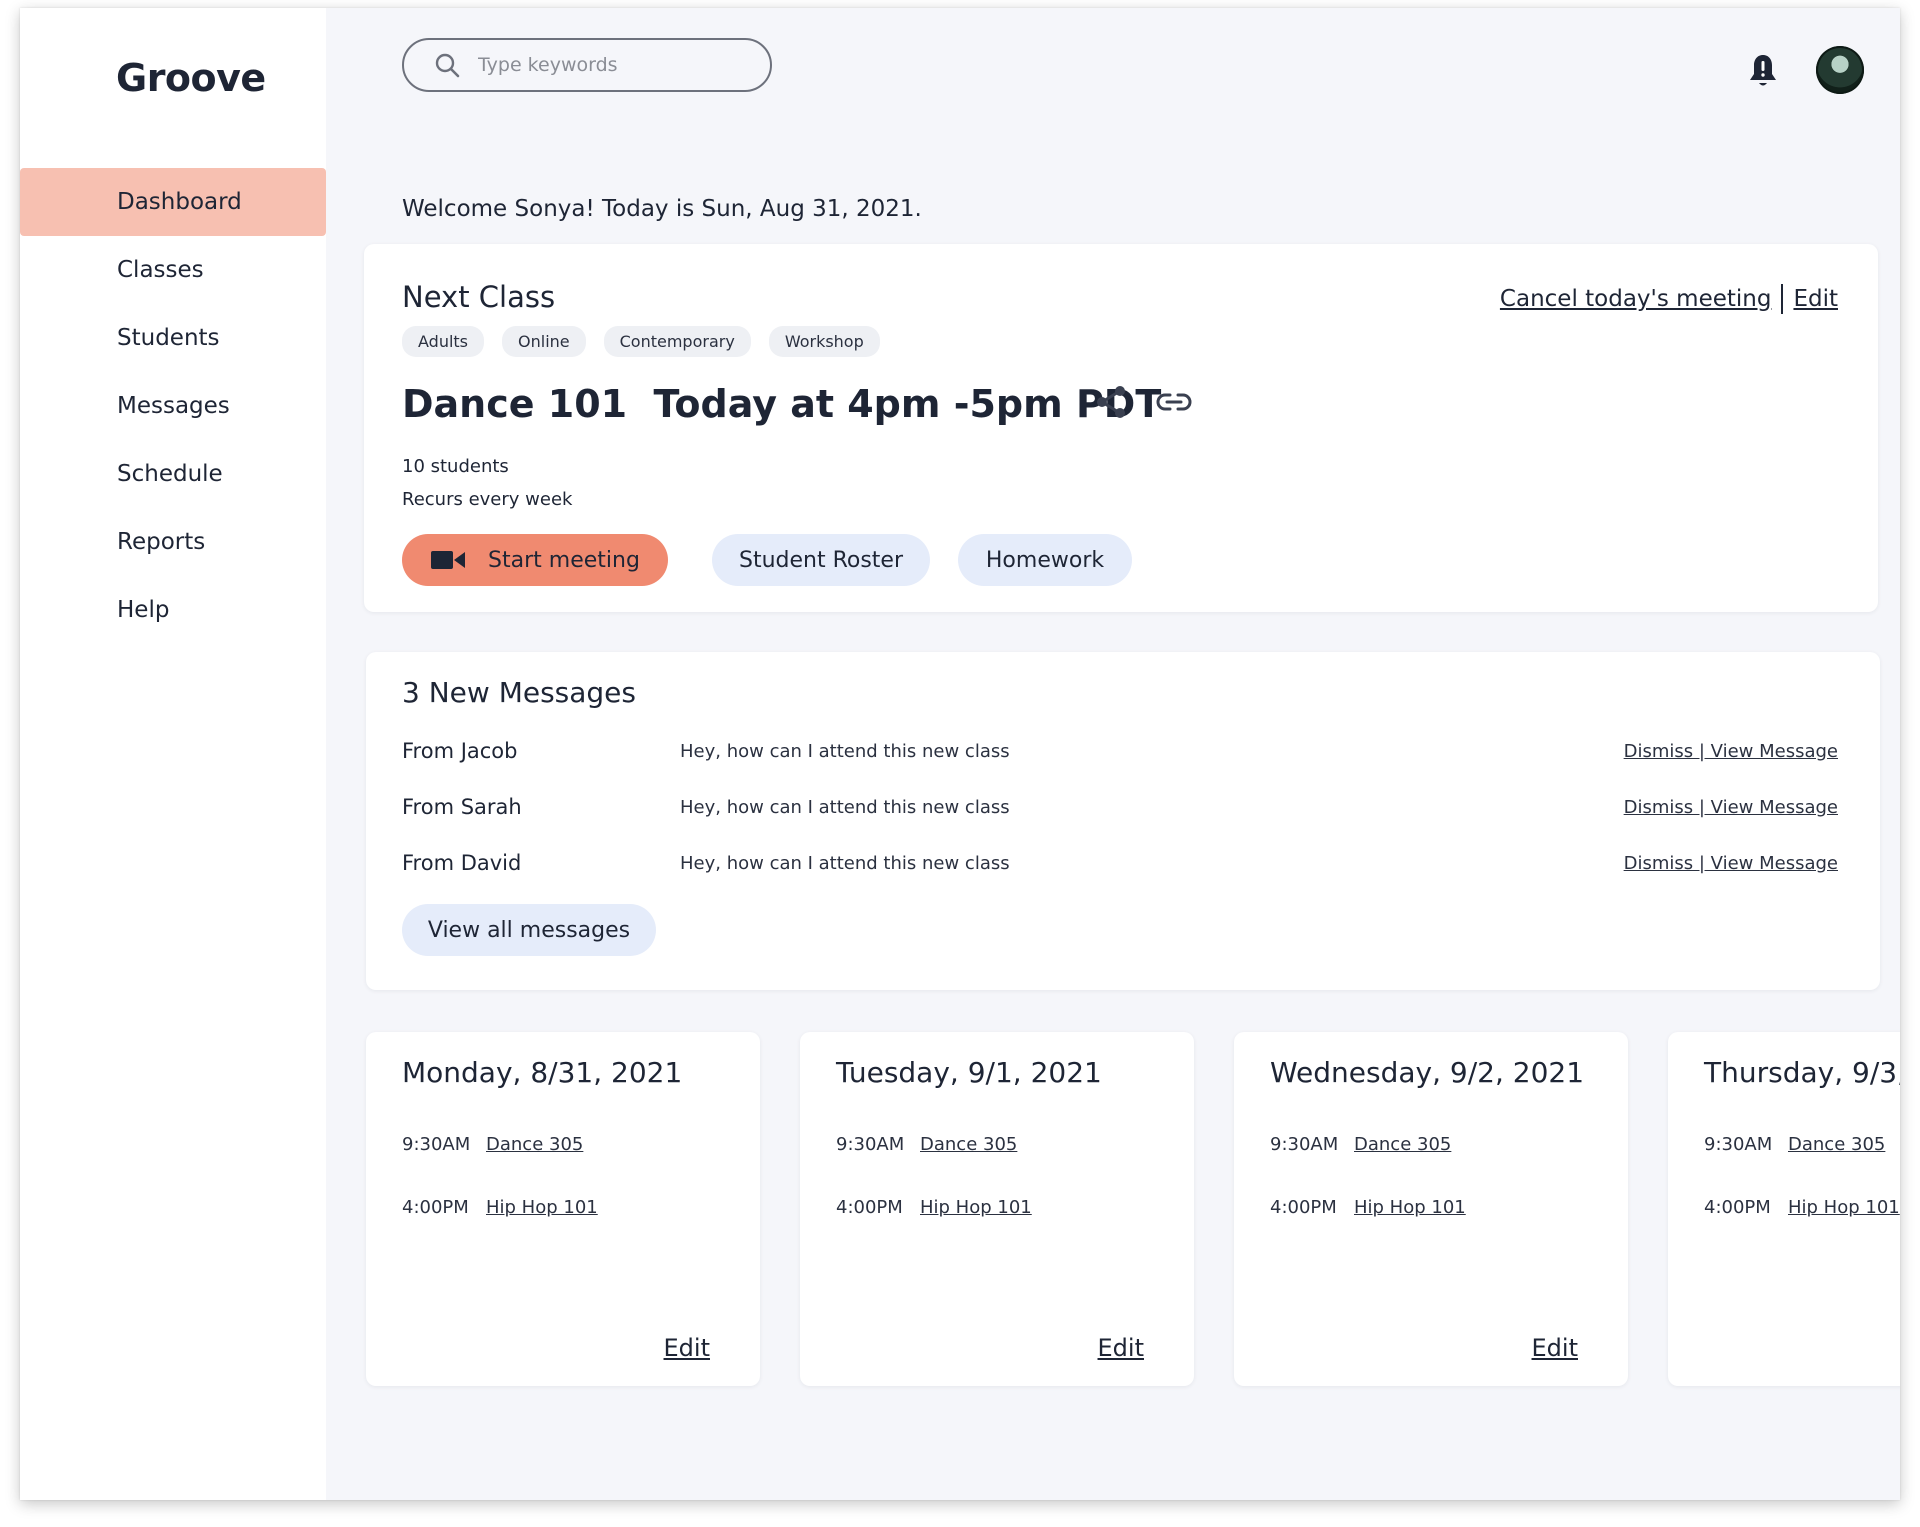  I want to click on avatar, so click(1840, 70).